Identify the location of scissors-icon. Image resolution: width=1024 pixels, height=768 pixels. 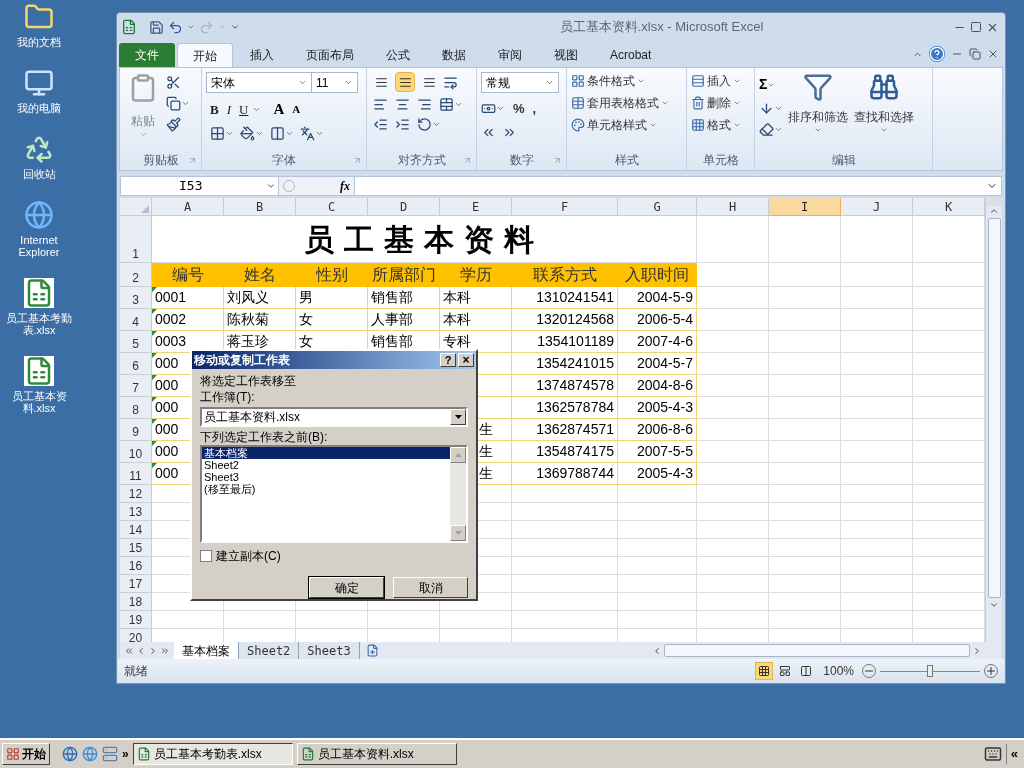
(173, 82).